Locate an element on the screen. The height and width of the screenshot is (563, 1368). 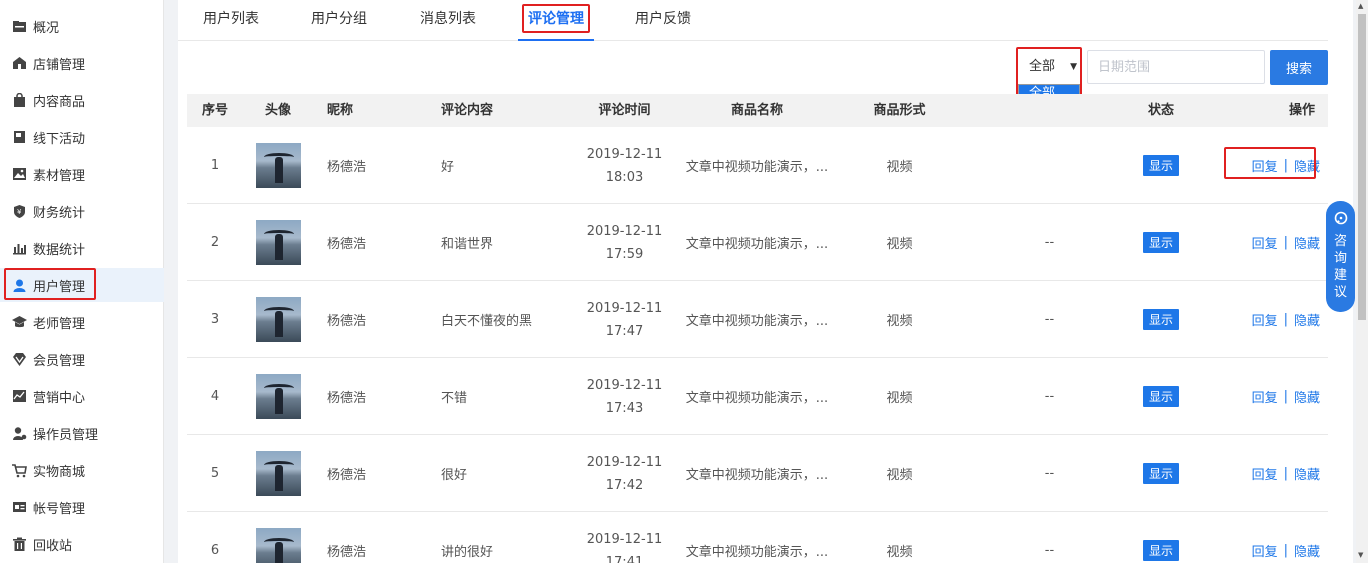
sidebar-item-15: 回收站 is located at coordinates (82, 544).